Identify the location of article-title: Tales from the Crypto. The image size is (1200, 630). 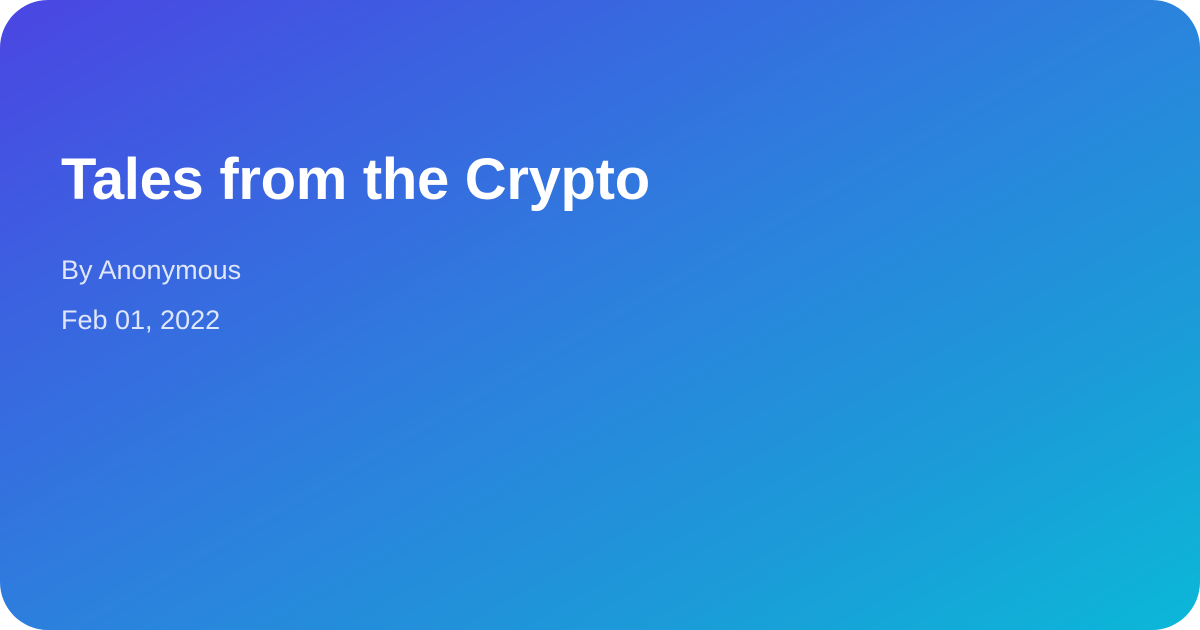
(355, 179).